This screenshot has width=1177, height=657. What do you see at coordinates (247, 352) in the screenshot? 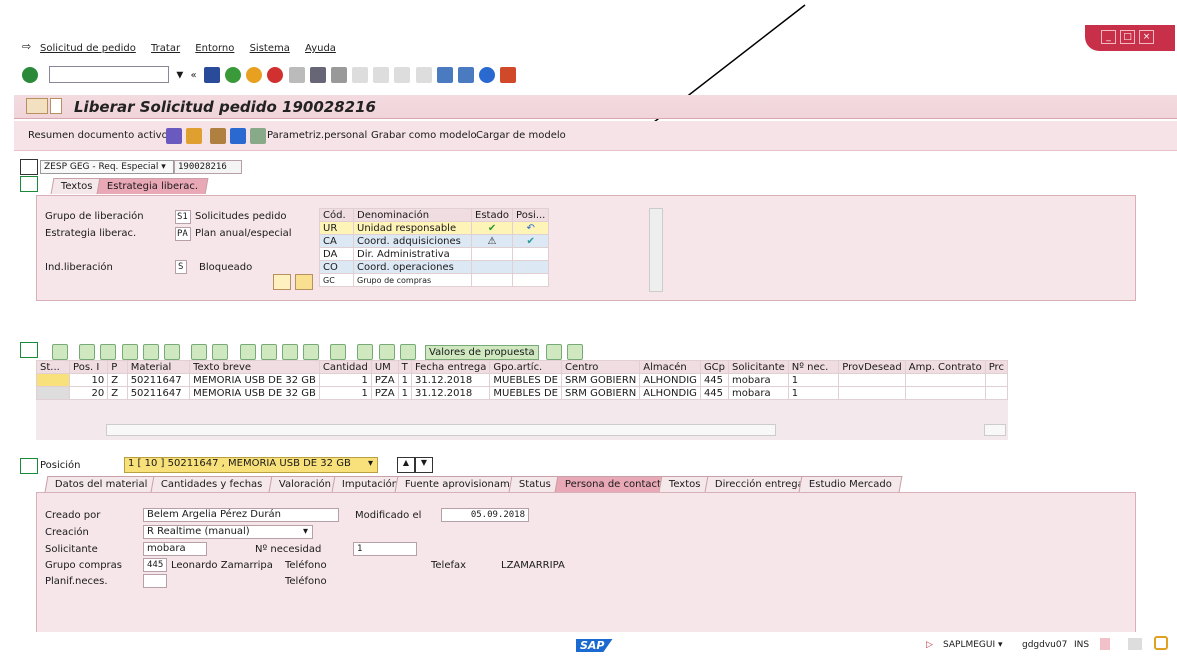
I see `print-items-icon` at bounding box center [247, 352].